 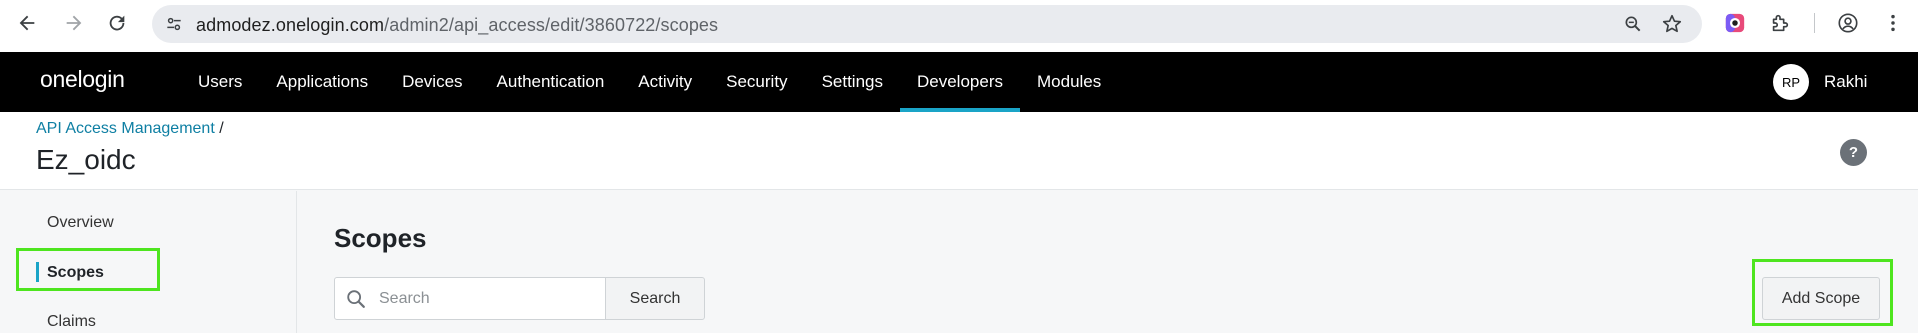 I want to click on puzzle-icon, so click(x=1780, y=23).